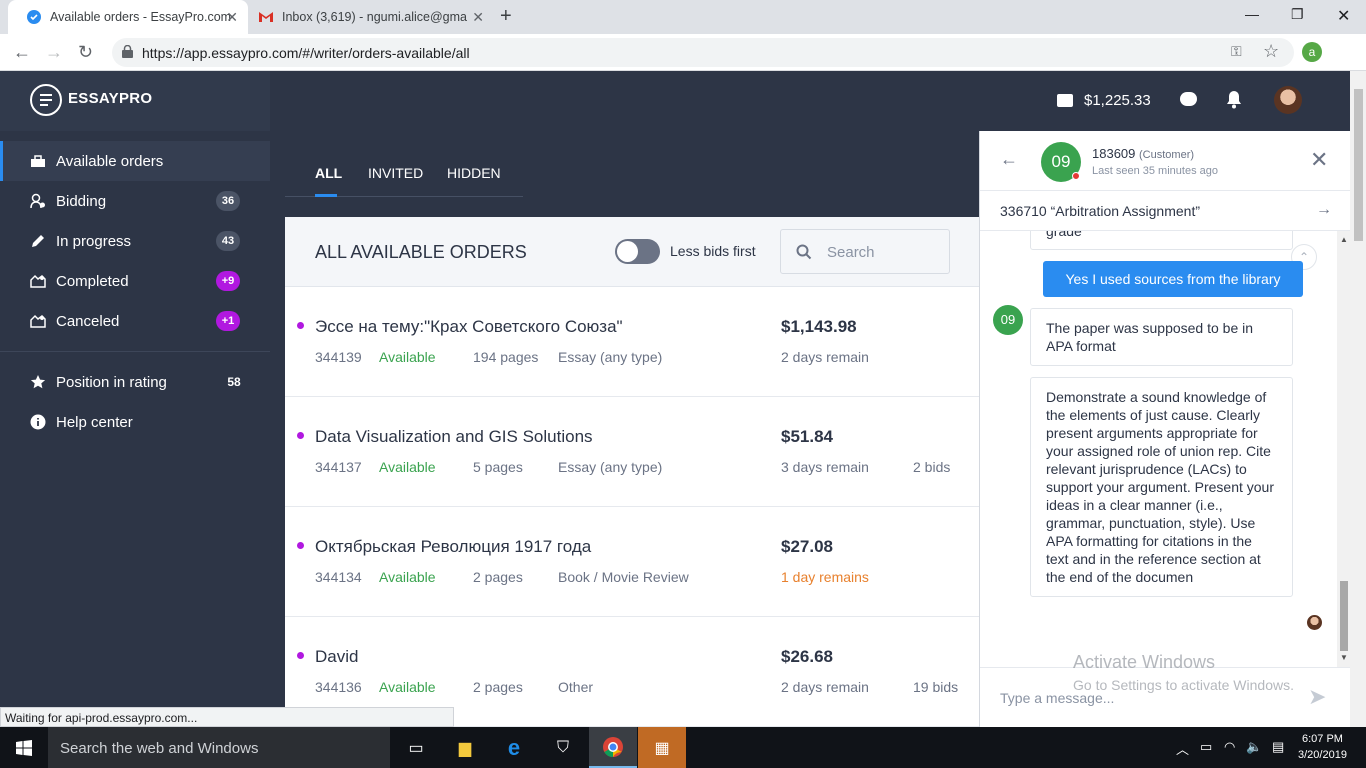 This screenshot has height=768, width=1366. What do you see at coordinates (266, 17) in the screenshot?
I see `gmail-icon` at bounding box center [266, 17].